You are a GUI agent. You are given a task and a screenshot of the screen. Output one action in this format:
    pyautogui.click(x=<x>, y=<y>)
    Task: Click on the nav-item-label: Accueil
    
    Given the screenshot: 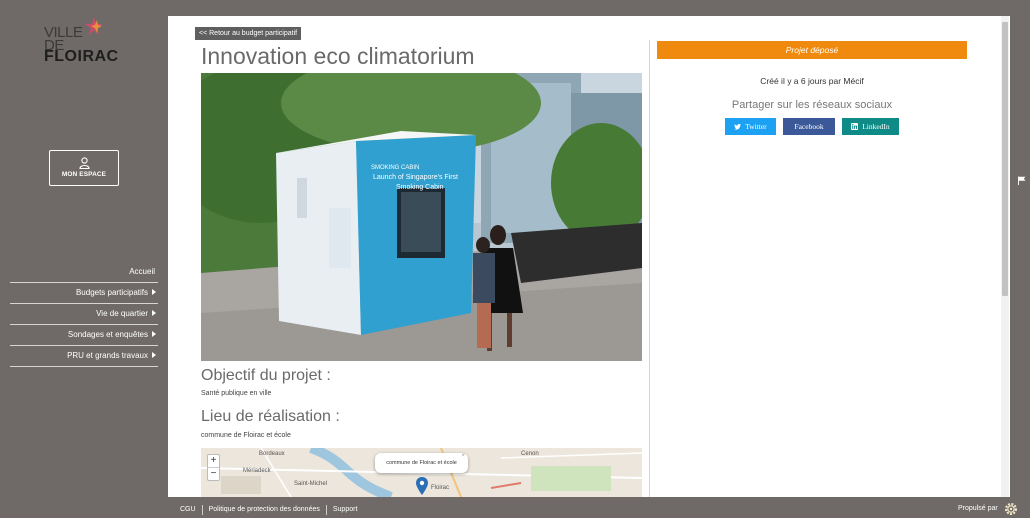 What is the action you would take?
    pyautogui.click(x=142, y=271)
    